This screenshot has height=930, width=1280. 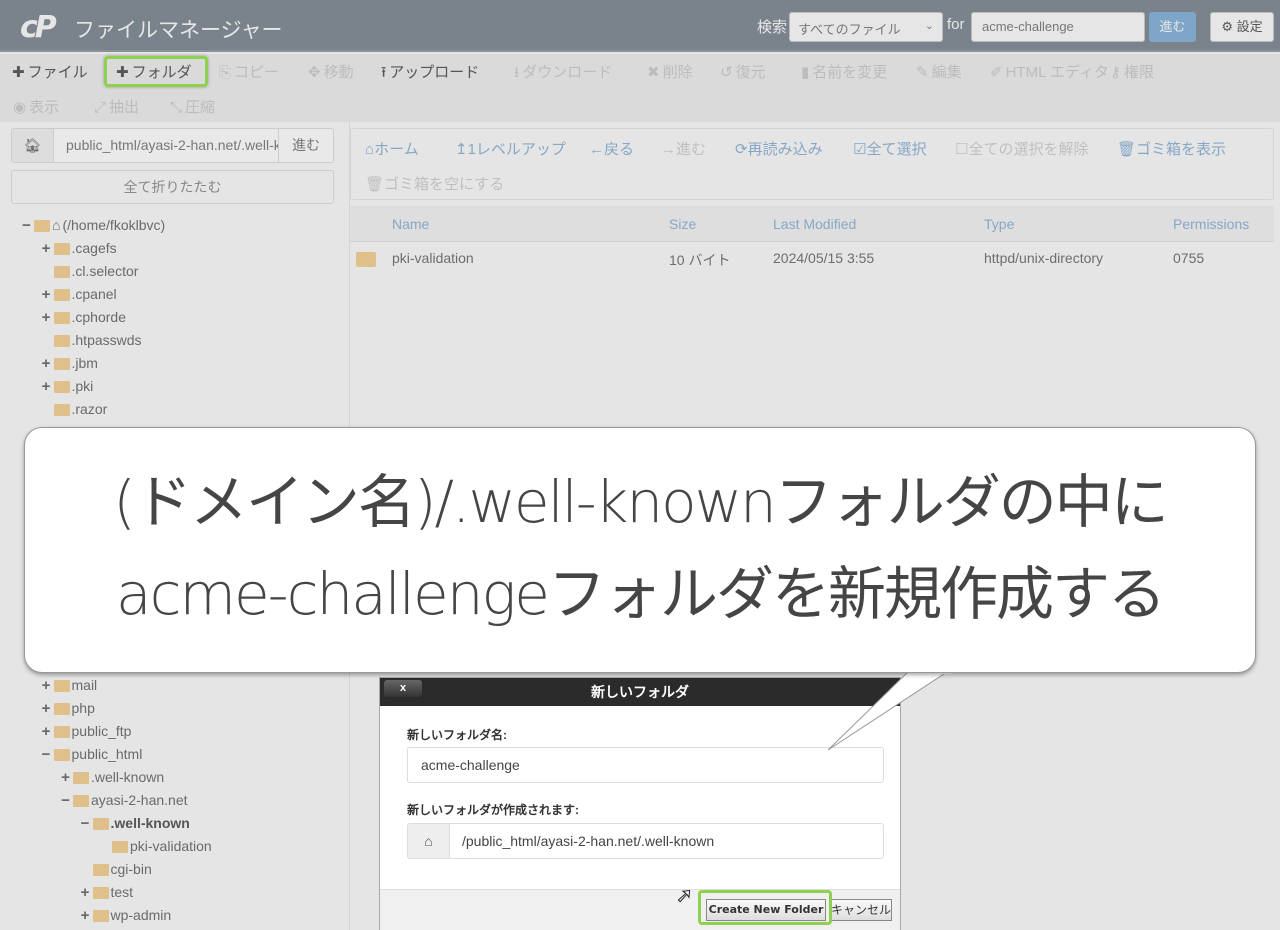 What do you see at coordinates (1049, 71) in the screenshot?
I see `toolbar-edit-button: ✐ HTML エディタ` at bounding box center [1049, 71].